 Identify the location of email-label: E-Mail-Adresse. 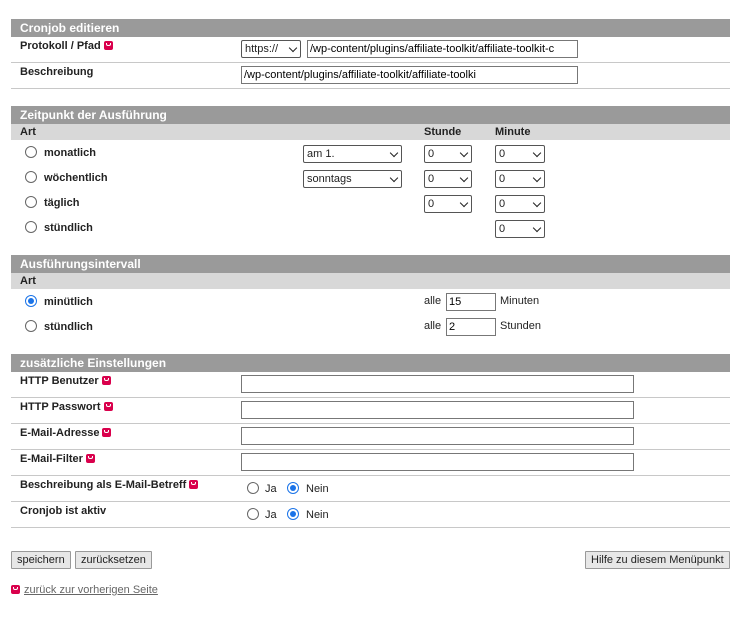
(66, 433).